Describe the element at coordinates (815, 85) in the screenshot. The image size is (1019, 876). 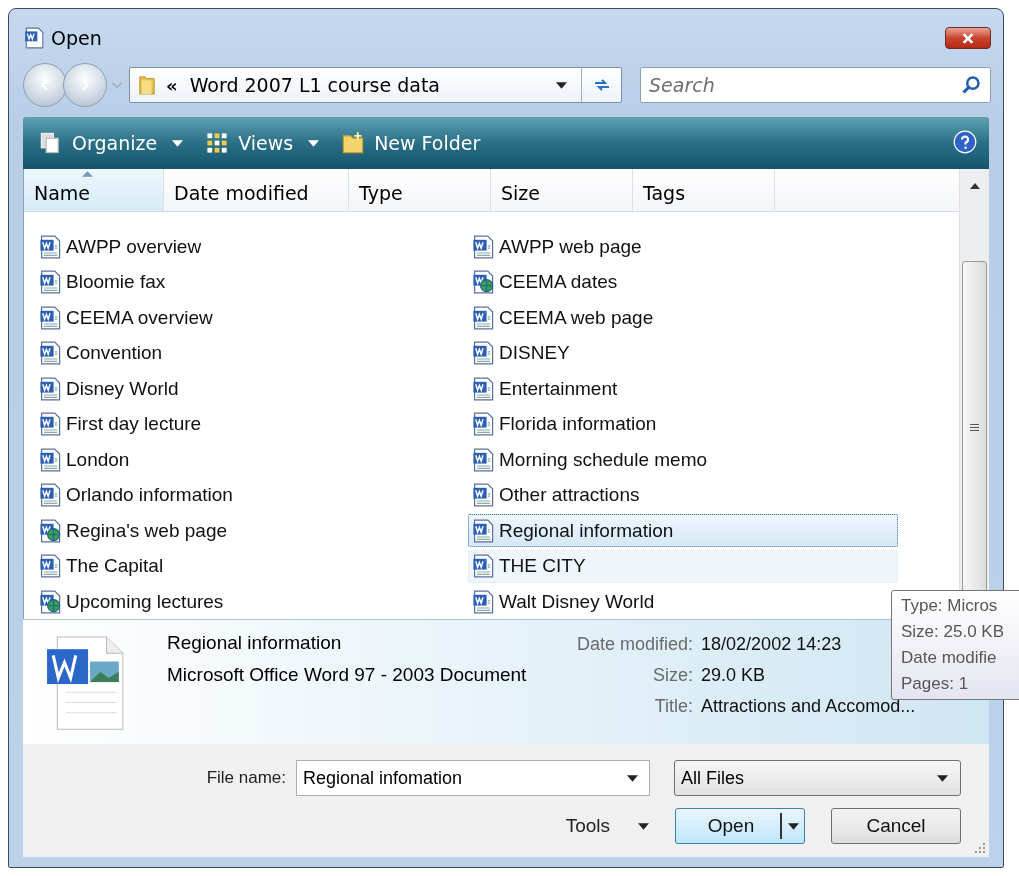
I see `search-field: Search` at that location.